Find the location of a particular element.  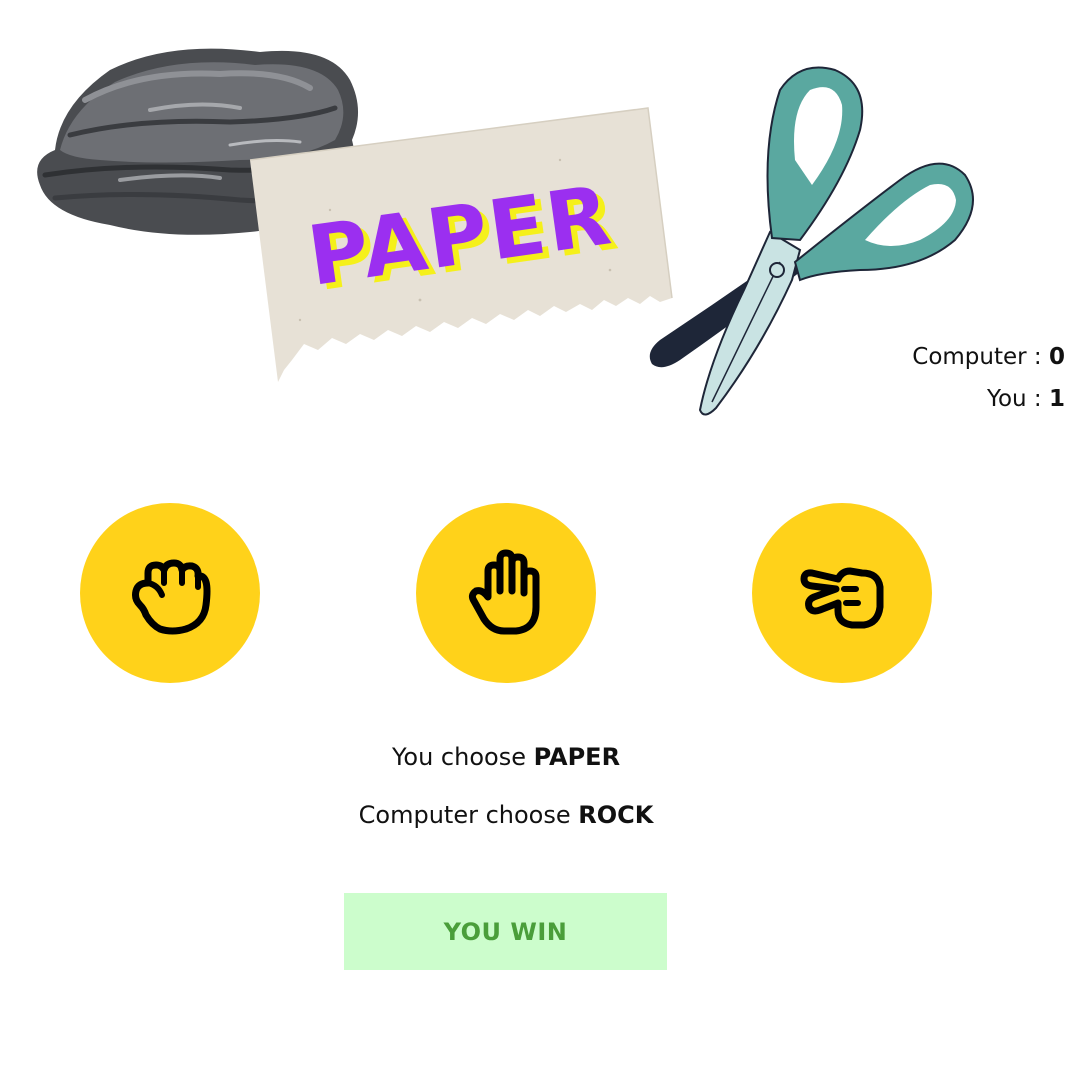

rock-button is located at coordinates (170, 593).